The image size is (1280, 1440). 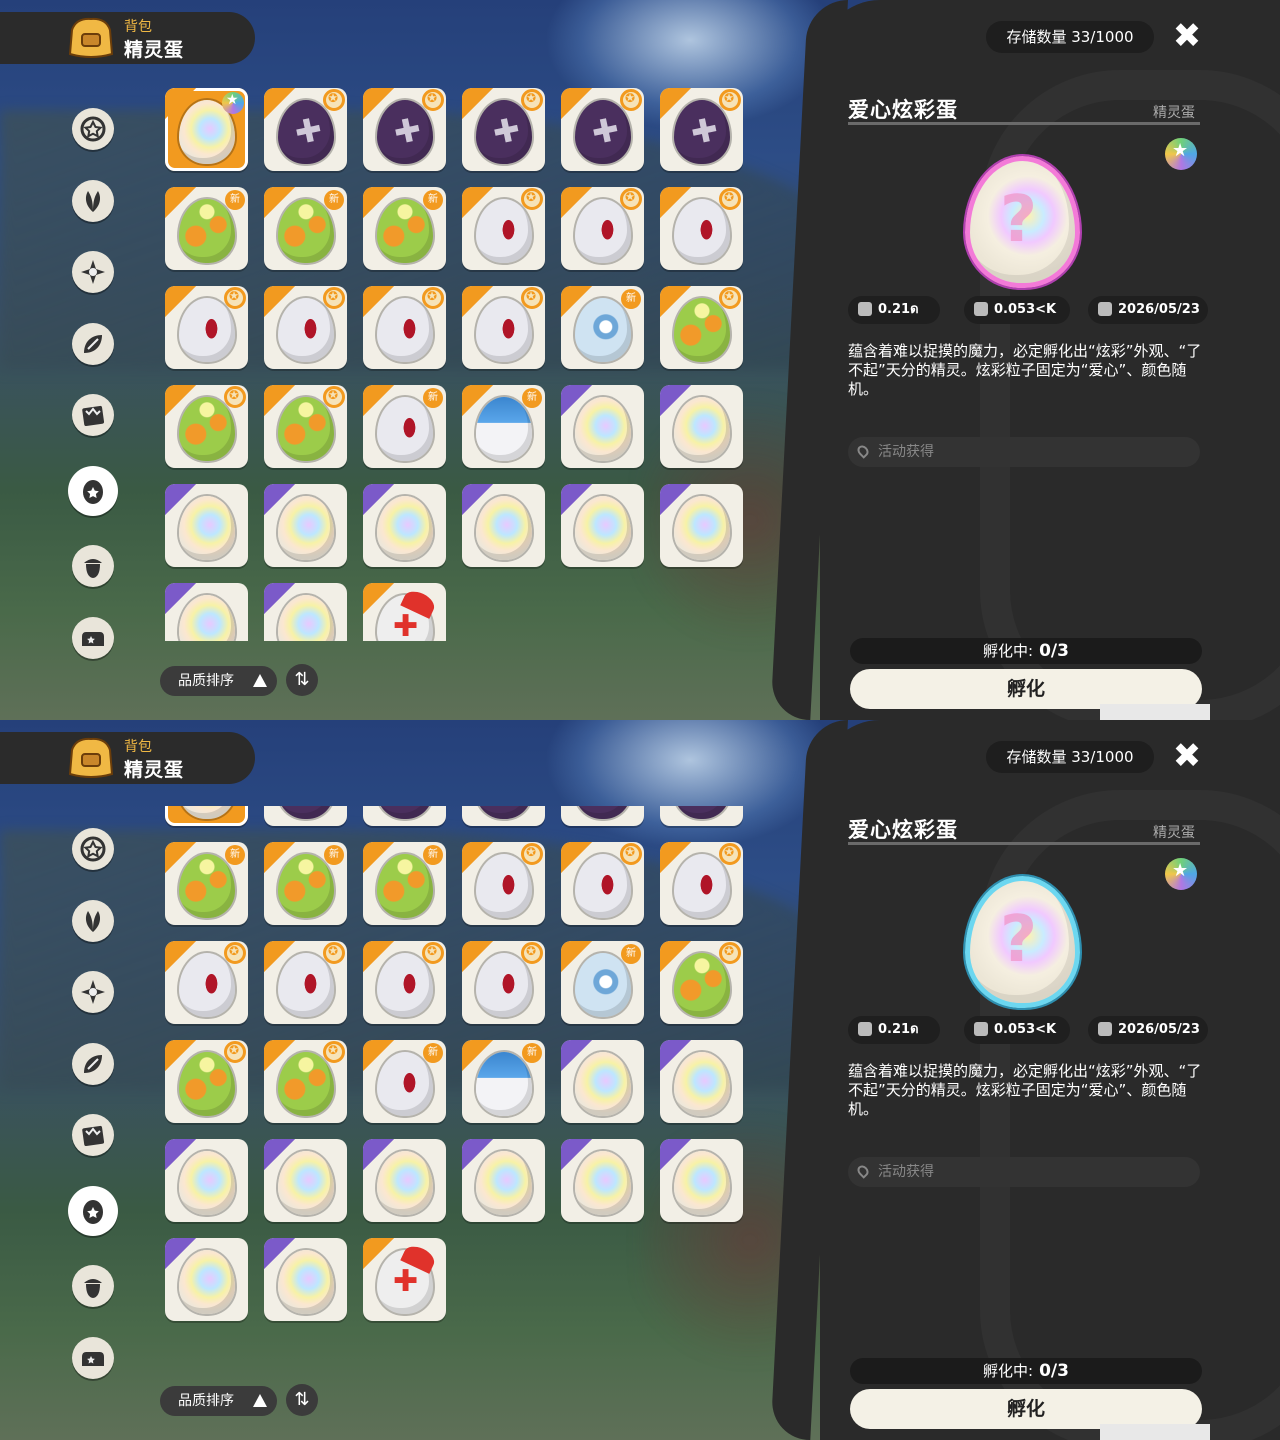 What do you see at coordinates (405, 231) in the screenshot?
I see `green-egg-icon` at bounding box center [405, 231].